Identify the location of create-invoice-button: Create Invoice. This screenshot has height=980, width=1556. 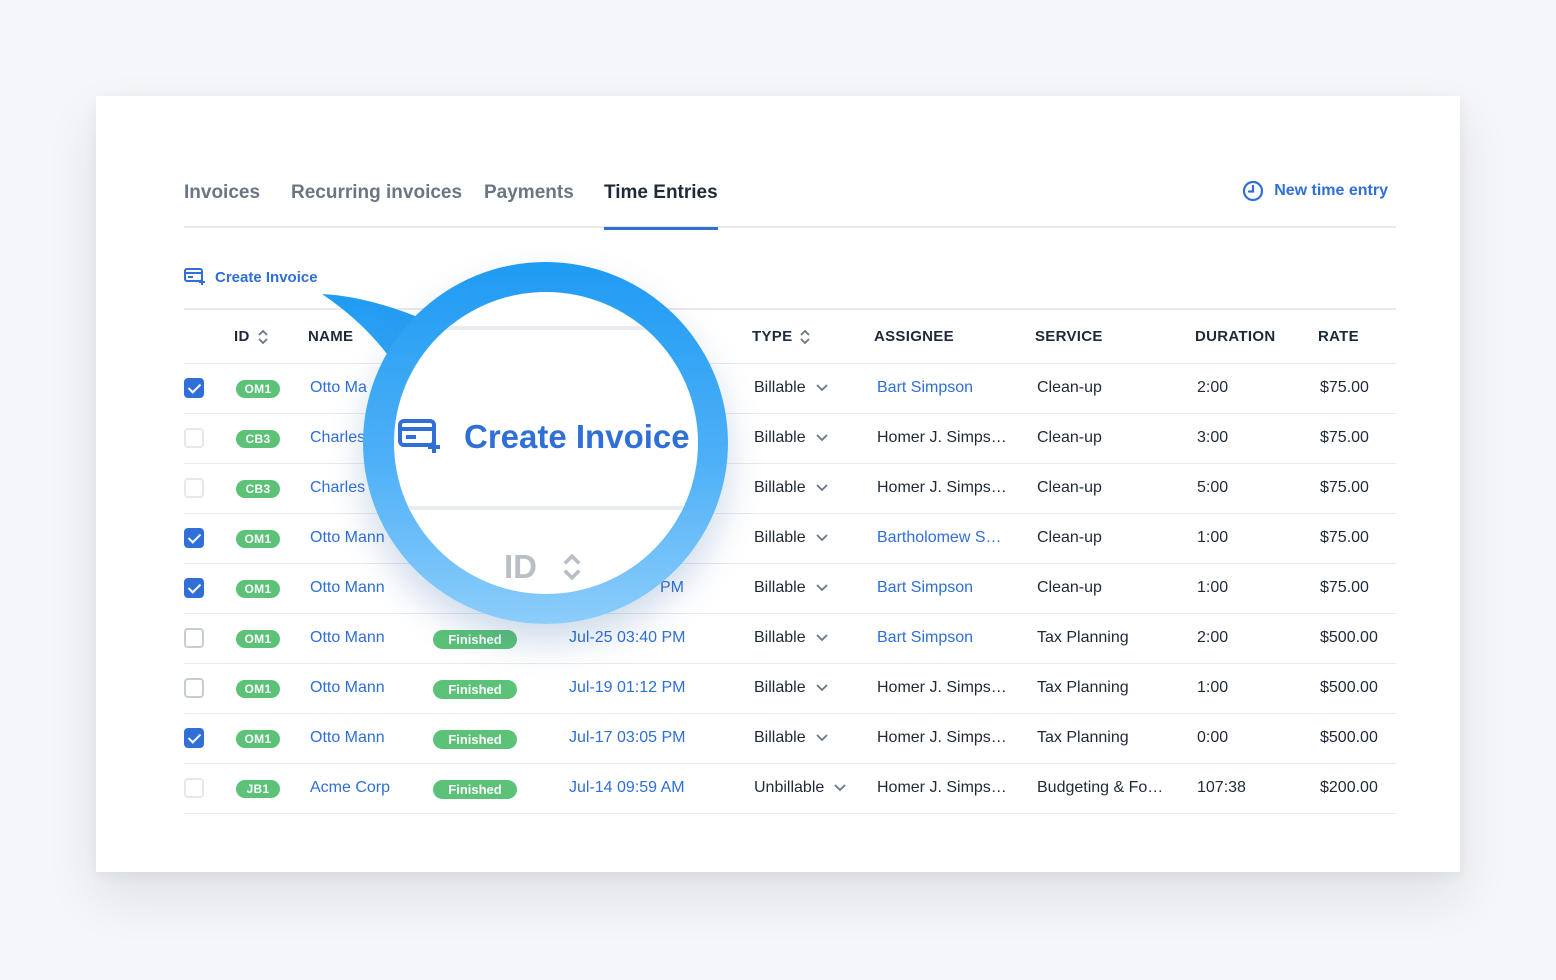
(251, 277).